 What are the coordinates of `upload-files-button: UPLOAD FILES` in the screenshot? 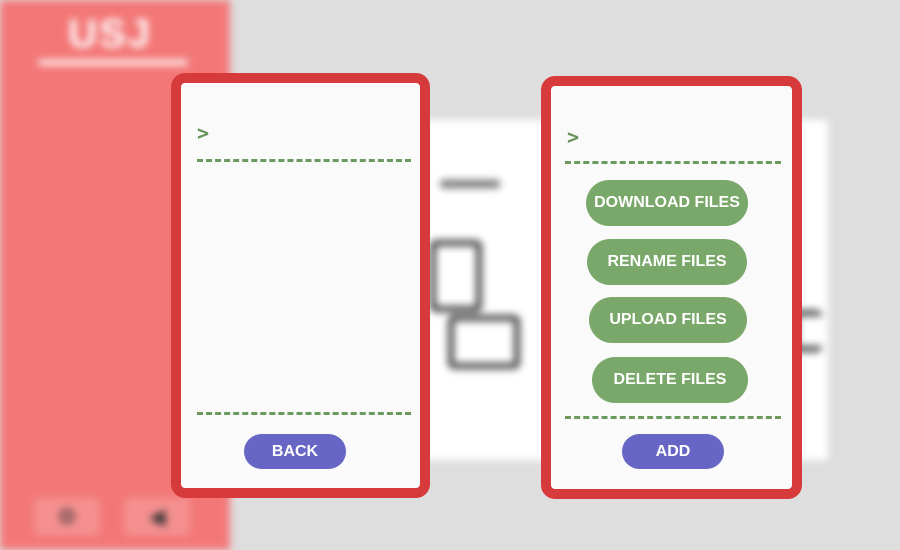 It's located at (668, 320).